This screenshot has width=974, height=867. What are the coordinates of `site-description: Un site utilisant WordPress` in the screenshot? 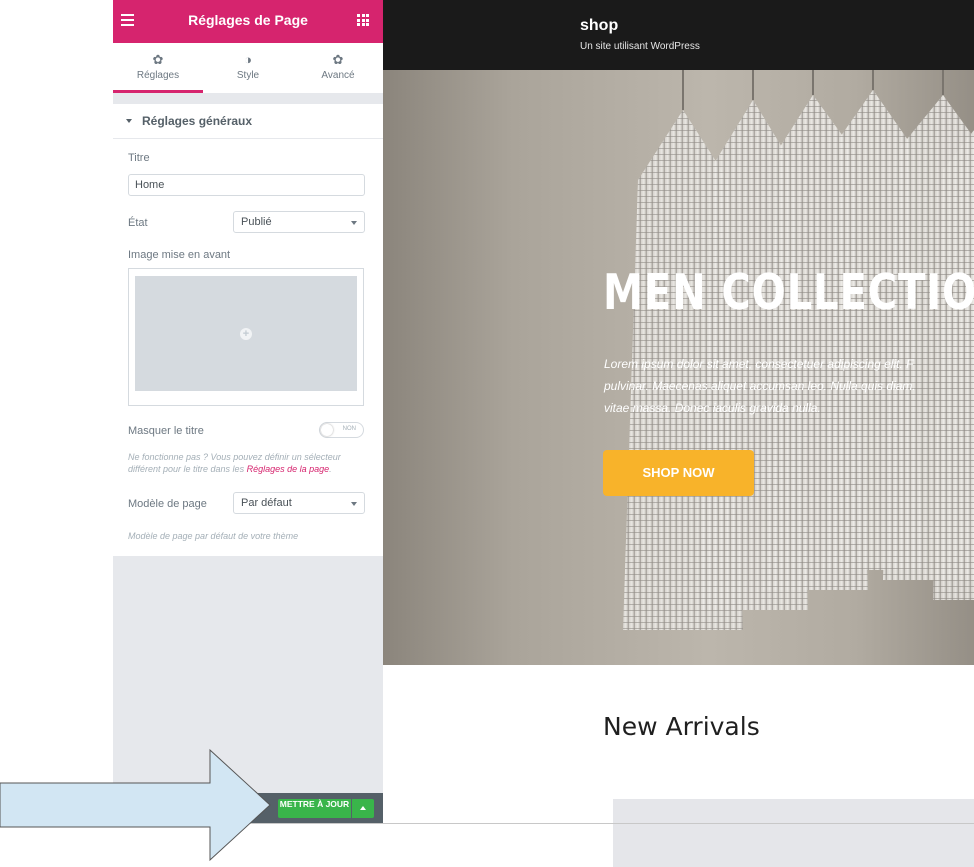 It's located at (640, 46).